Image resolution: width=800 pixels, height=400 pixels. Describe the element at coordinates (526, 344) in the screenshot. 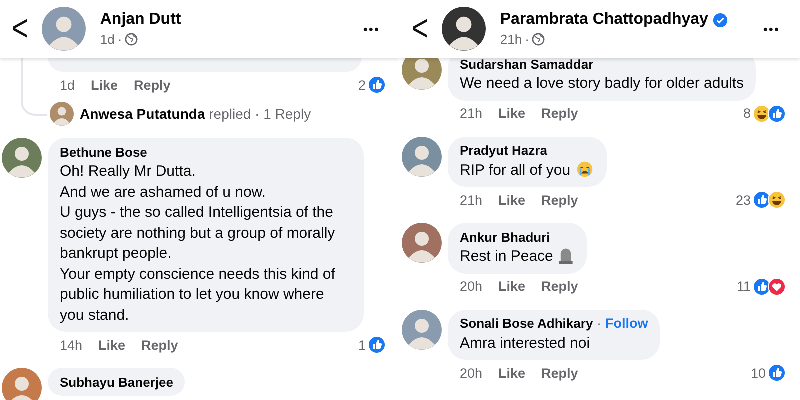

I see `comment-text: Amra interested noi` at that location.